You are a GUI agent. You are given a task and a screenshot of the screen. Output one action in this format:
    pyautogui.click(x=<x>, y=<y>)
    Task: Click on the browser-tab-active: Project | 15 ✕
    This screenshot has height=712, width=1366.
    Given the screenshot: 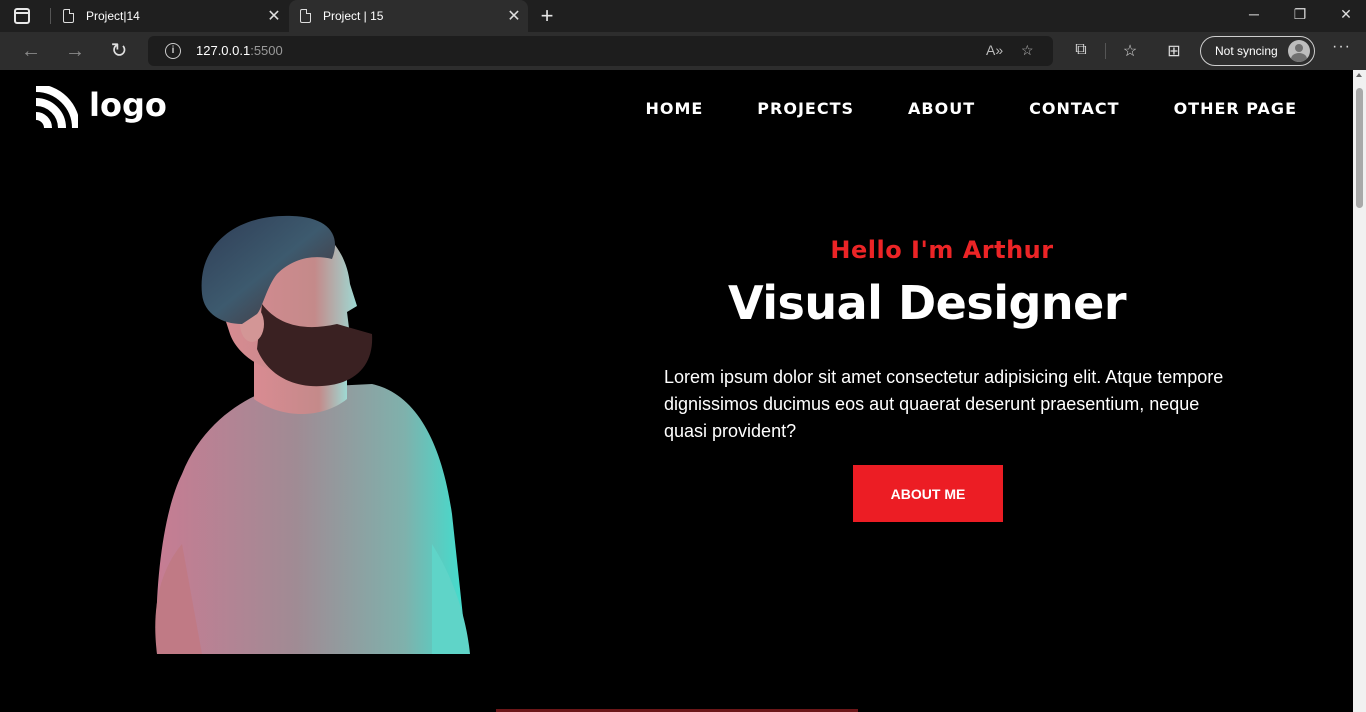 What is the action you would take?
    pyautogui.click(x=408, y=16)
    